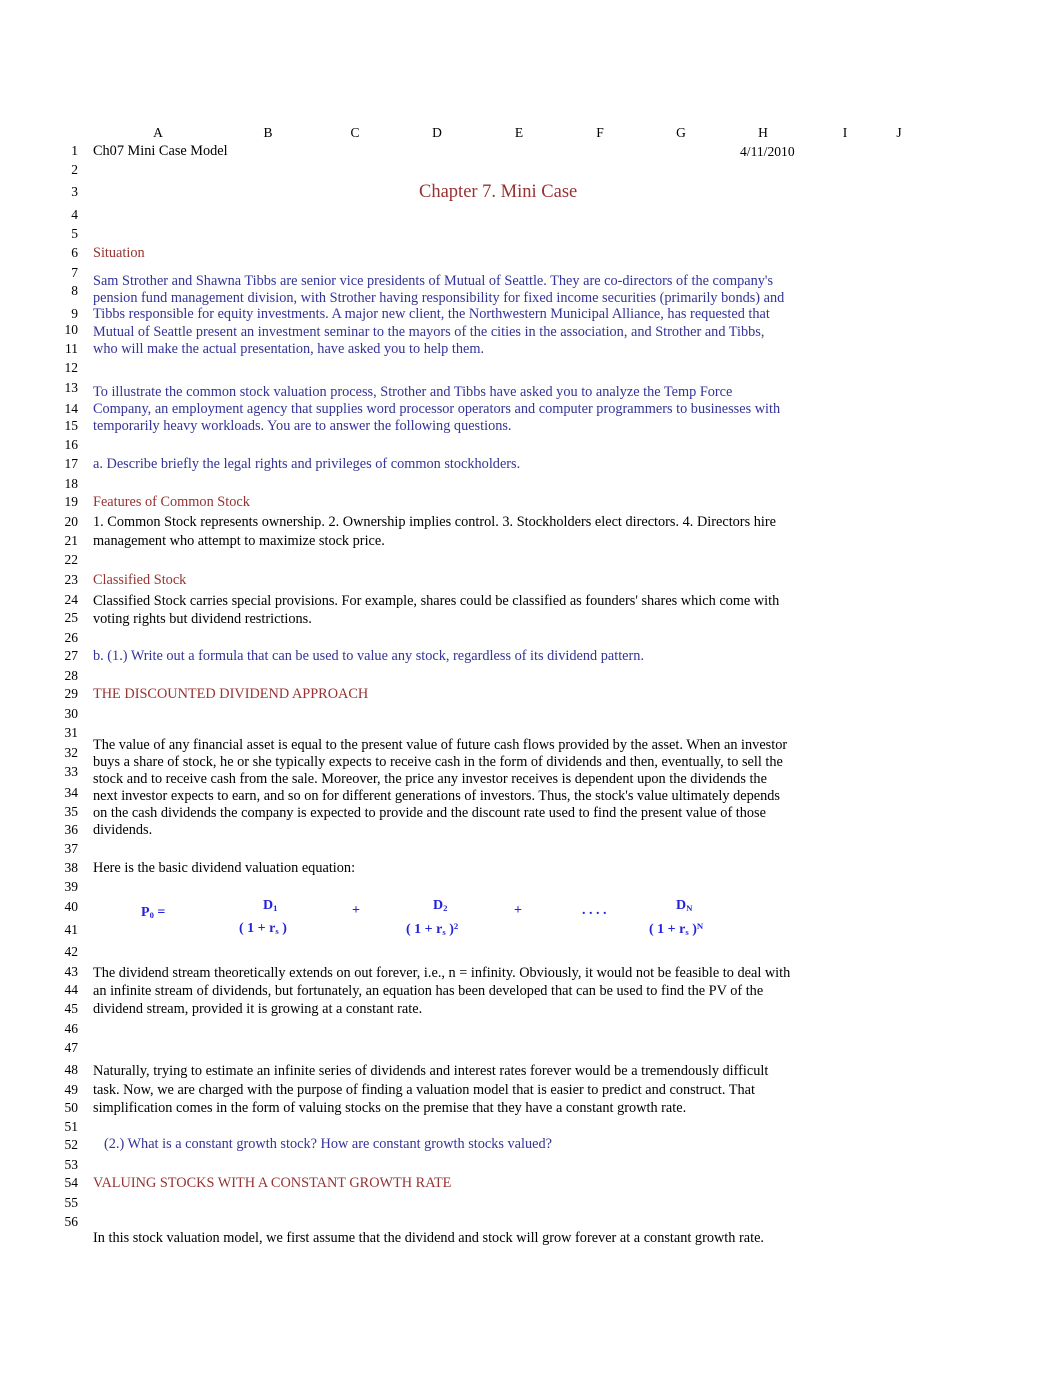 This screenshot has height=1377, width=1062. What do you see at coordinates (63, 714) in the screenshot?
I see `row-header-30: 30` at bounding box center [63, 714].